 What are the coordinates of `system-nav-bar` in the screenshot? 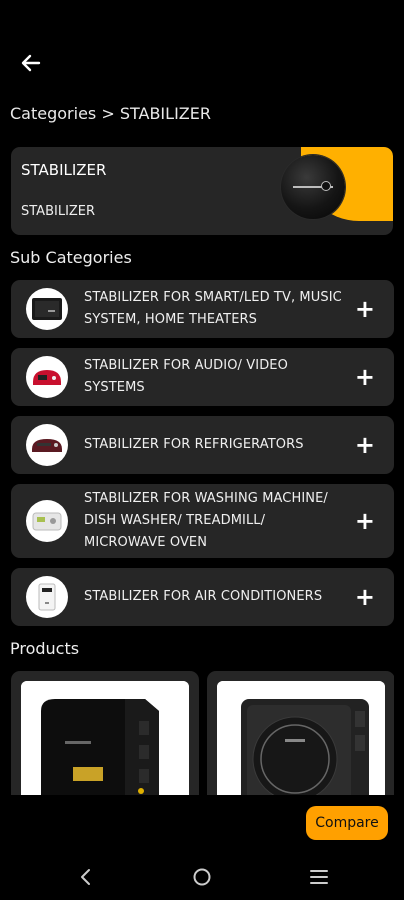 It's located at (202, 876).